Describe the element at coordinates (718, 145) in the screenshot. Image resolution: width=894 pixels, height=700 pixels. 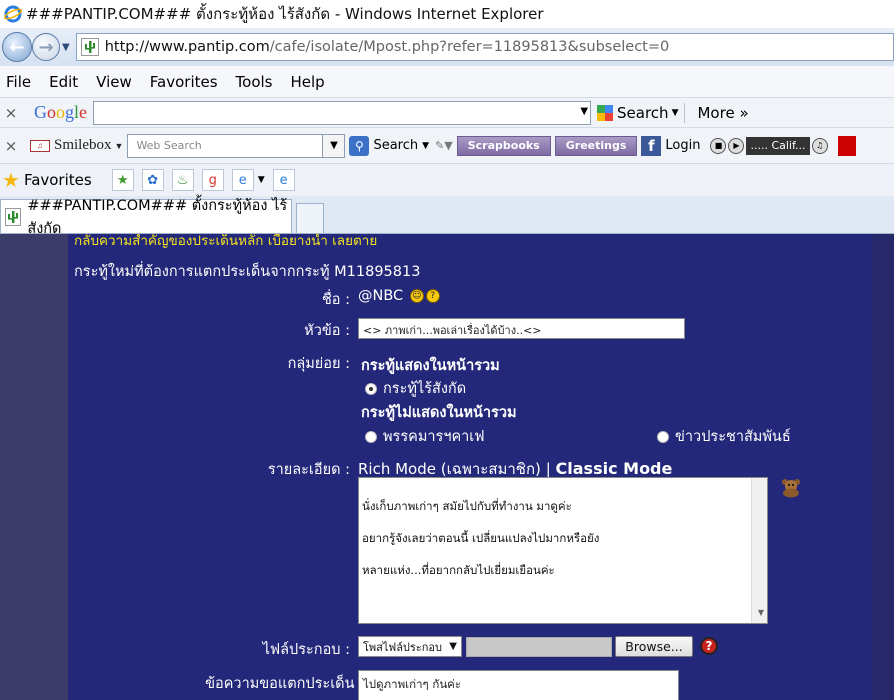
I see `stop-icon: ■` at that location.